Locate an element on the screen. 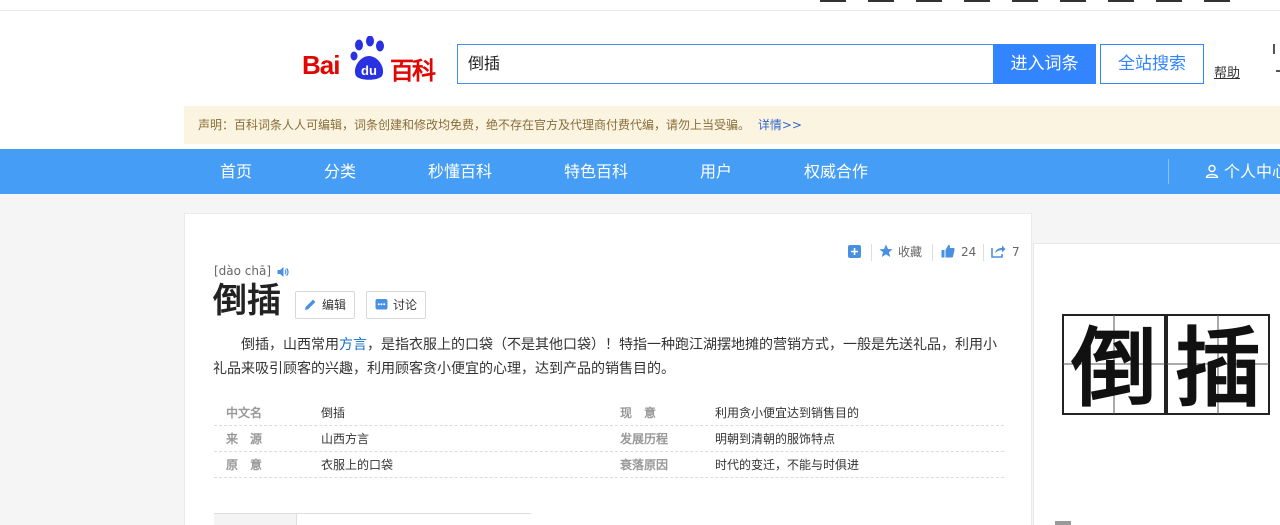 The width and height of the screenshot is (1280, 525). discuss-button: 讨论 is located at coordinates (396, 305).